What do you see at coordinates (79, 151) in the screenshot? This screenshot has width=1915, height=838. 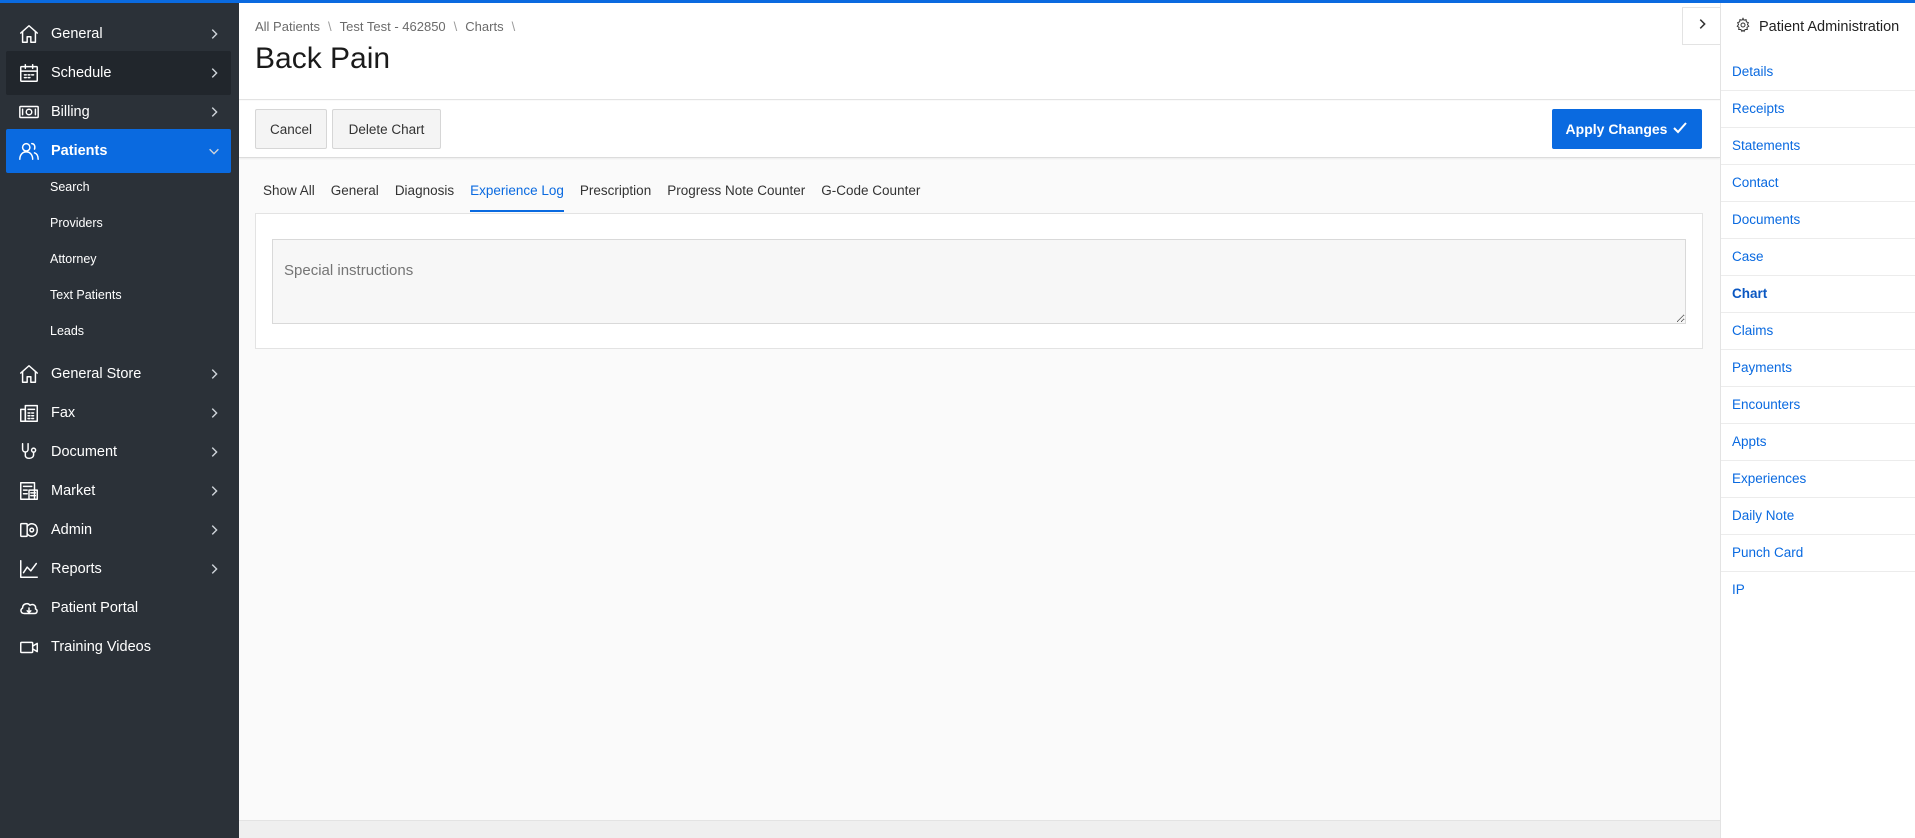 I see `sidebar-item-label: Patients` at bounding box center [79, 151].